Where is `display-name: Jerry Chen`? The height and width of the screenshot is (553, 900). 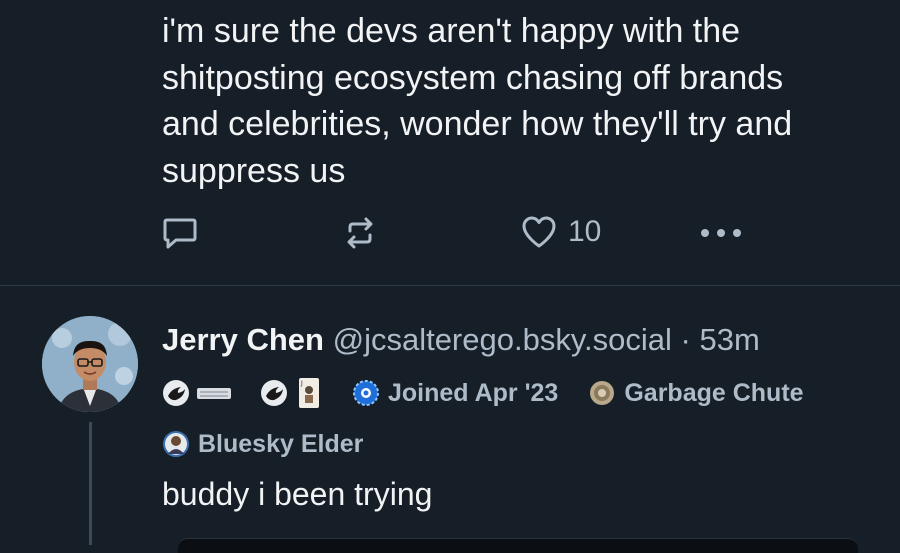 display-name: Jerry Chen is located at coordinates (243, 339).